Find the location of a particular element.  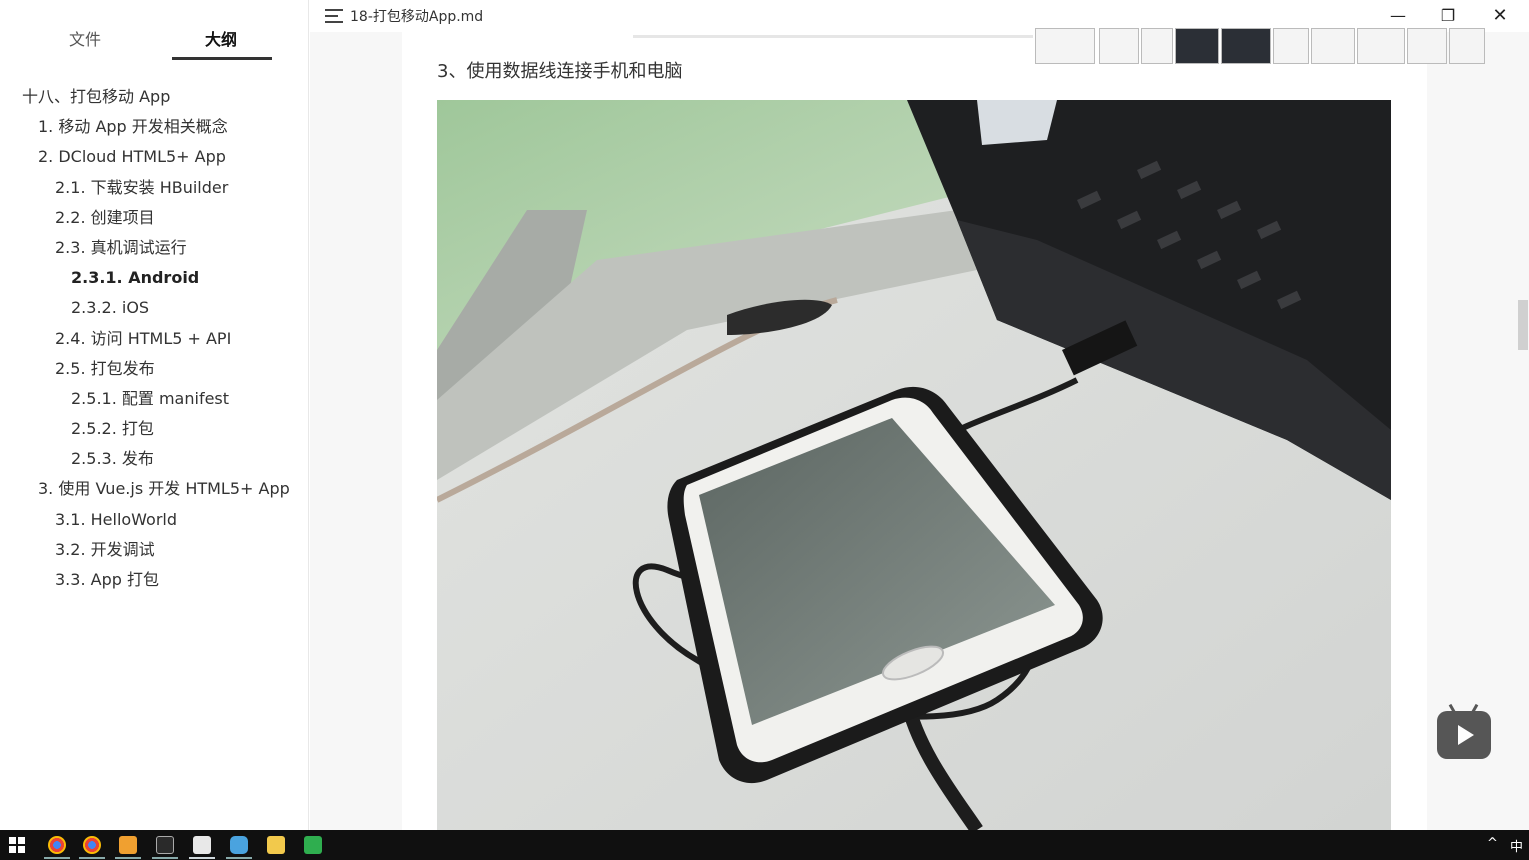

outline-item: 2.2. 创建项目 is located at coordinates (154, 218).